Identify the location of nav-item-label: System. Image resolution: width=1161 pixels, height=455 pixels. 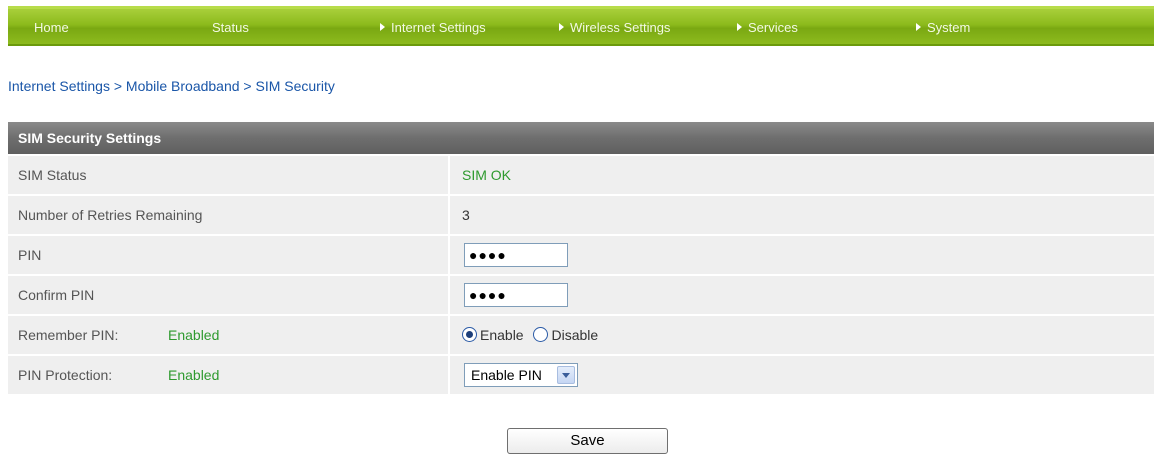
(949, 27).